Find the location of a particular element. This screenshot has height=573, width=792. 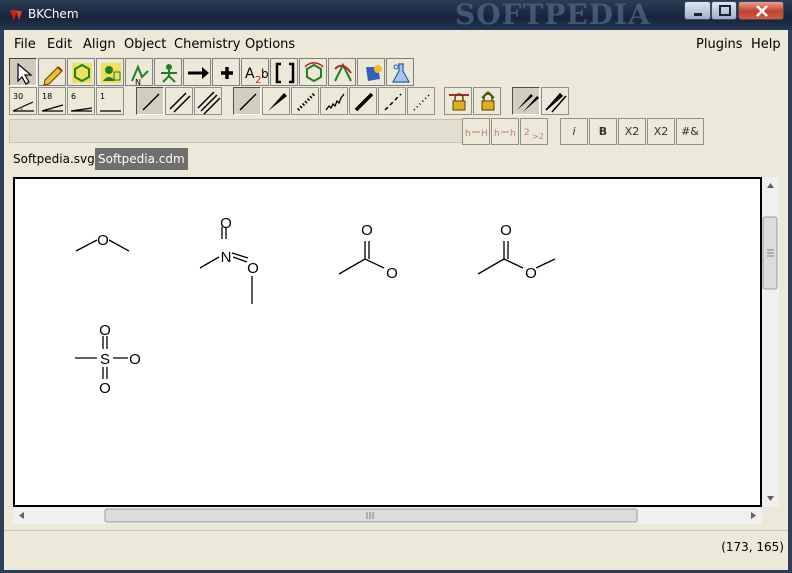

triple-bond-button is located at coordinates (208, 101).